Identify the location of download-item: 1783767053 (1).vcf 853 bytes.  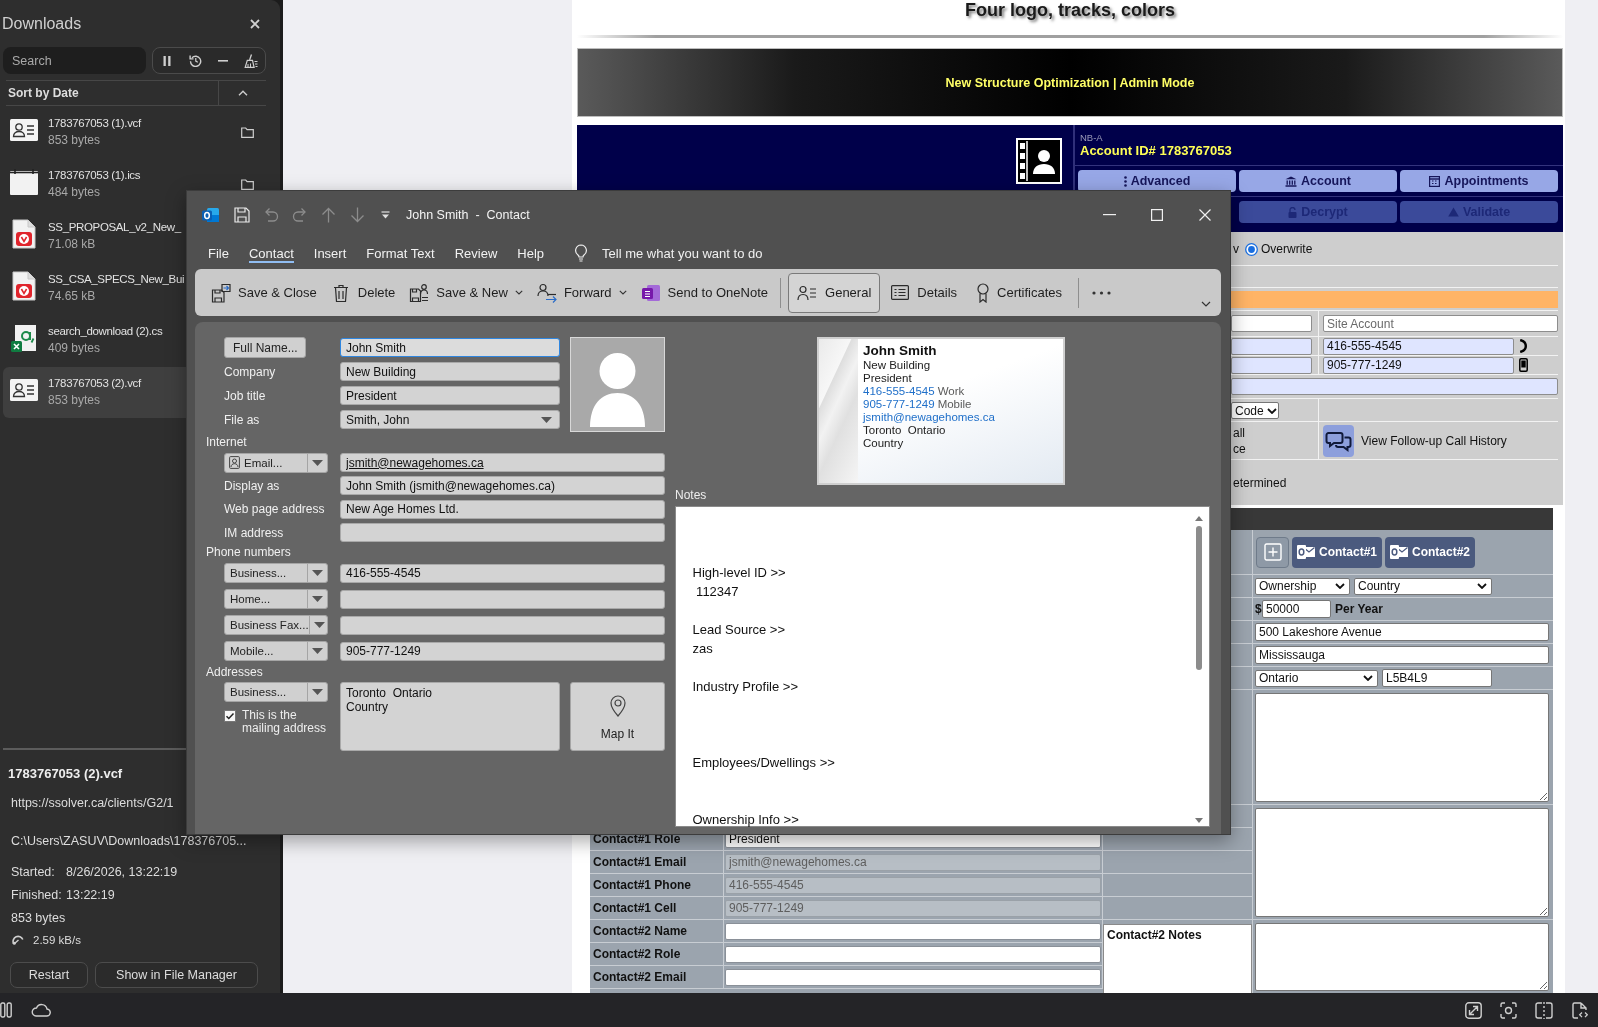
(135, 132).